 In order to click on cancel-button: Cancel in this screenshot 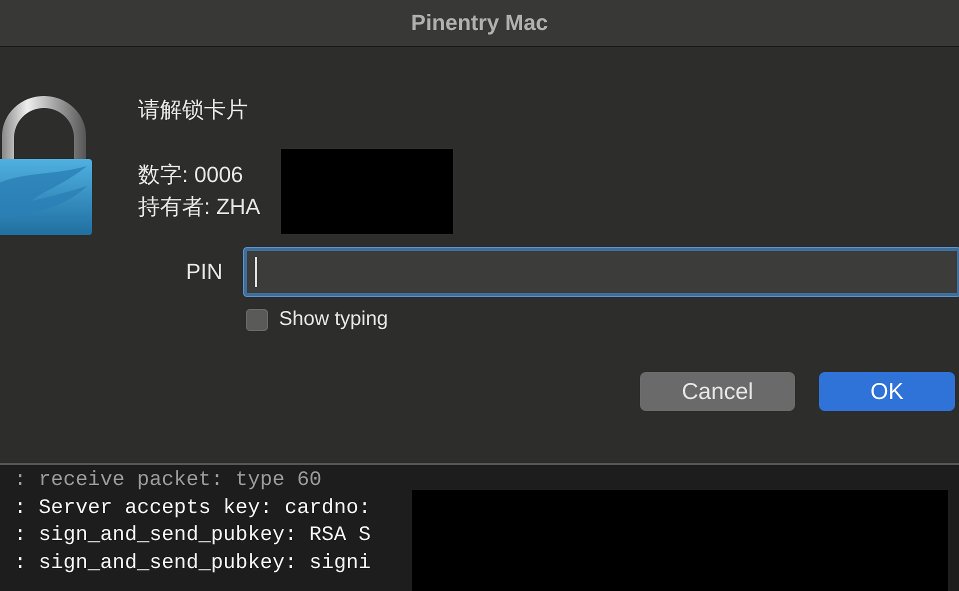, I will do `click(717, 391)`.